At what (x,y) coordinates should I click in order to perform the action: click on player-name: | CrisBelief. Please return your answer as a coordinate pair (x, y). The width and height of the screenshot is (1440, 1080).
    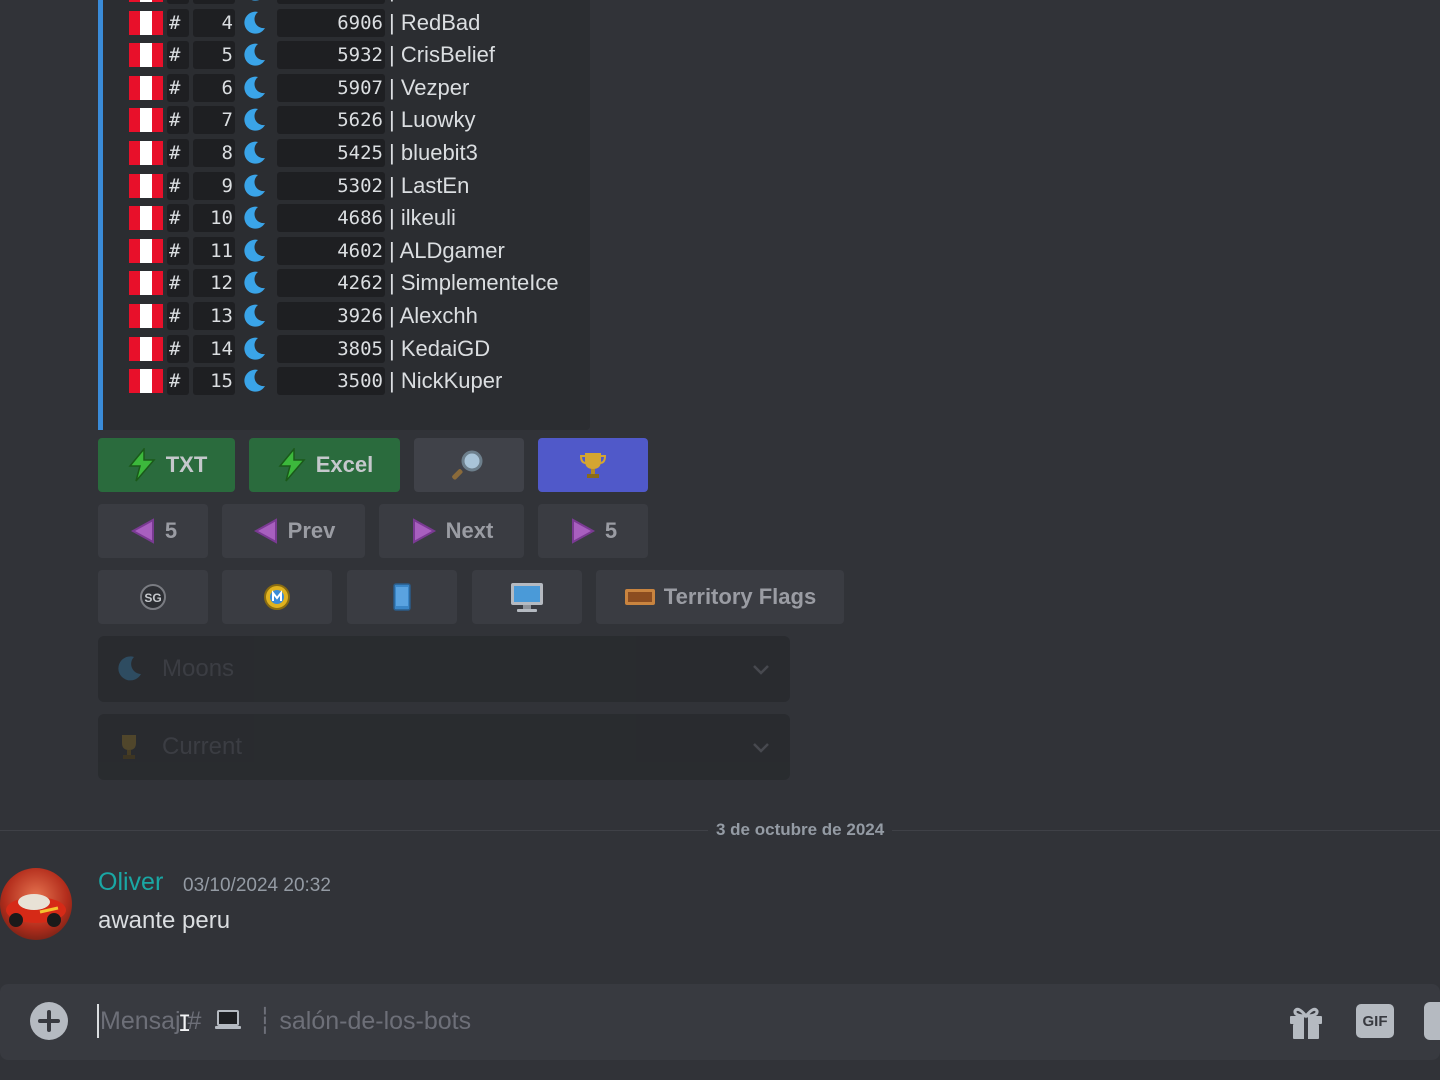
    Looking at the image, I should click on (442, 55).